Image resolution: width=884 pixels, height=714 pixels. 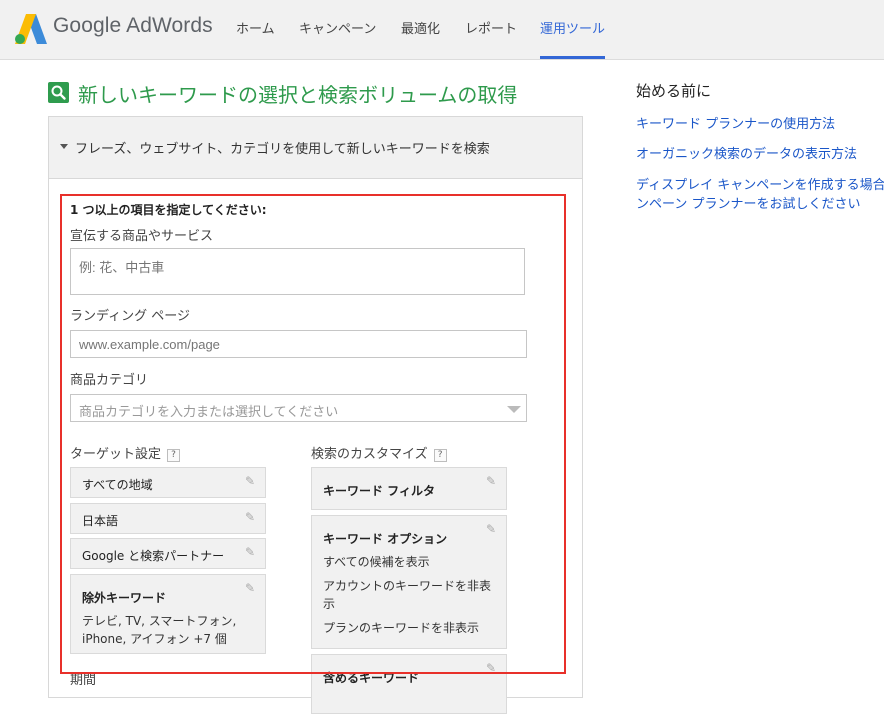 I want to click on instruction-text: 1 つ以上の項目を指定してください:, so click(x=168, y=210).